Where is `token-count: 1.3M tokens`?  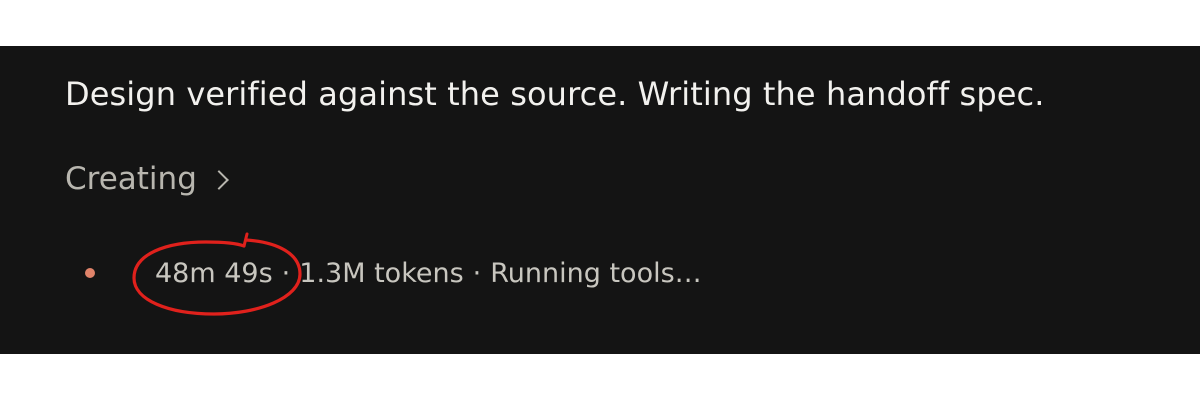 token-count: 1.3M tokens is located at coordinates (381, 273).